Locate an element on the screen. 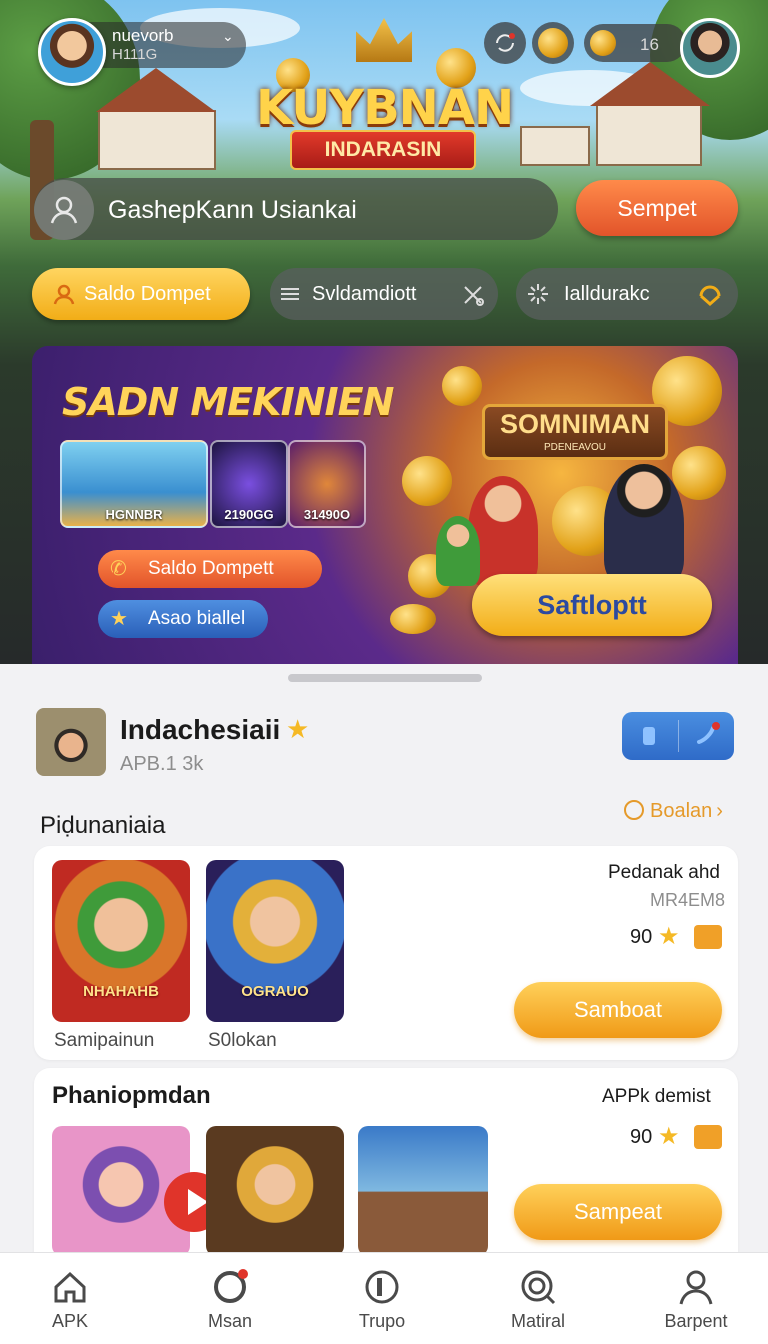 The image size is (768, 1344). home-icon is located at coordinates (70, 1287).